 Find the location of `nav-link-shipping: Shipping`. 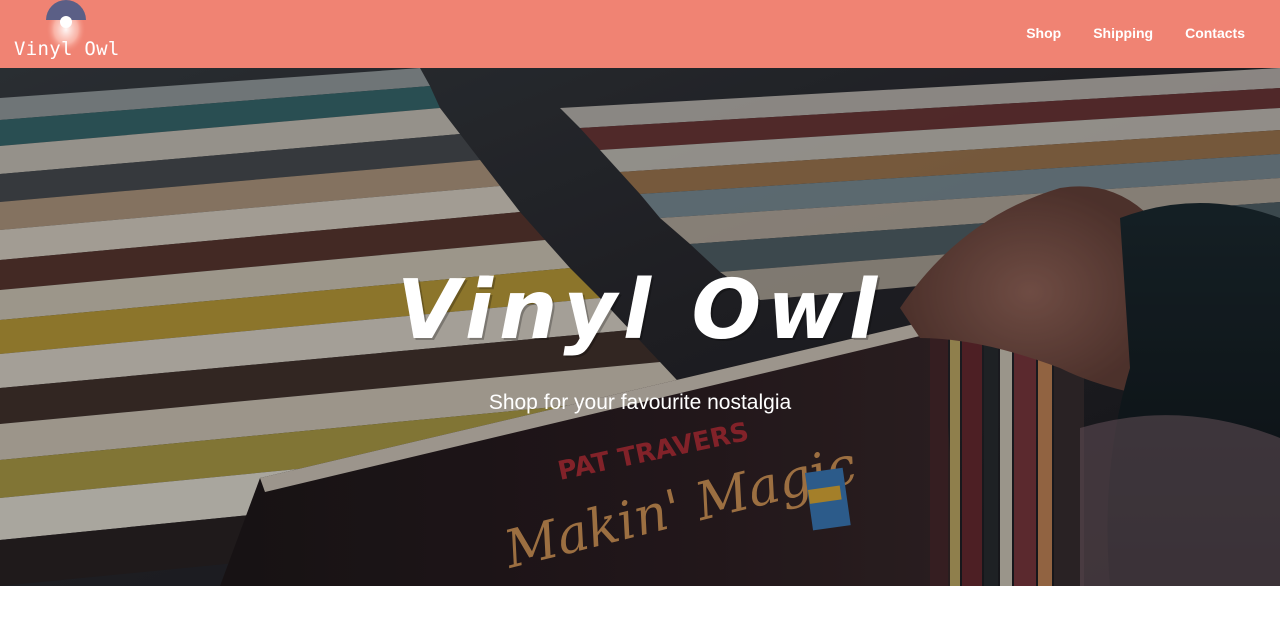

nav-link-shipping: Shipping is located at coordinates (1123, 33).